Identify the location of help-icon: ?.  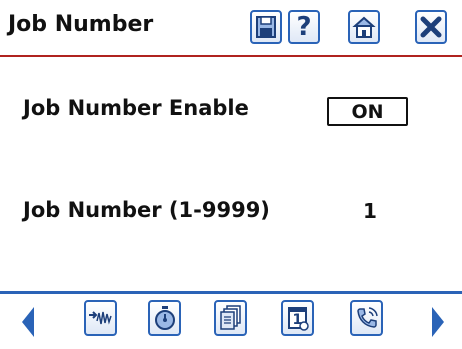
(304, 27).